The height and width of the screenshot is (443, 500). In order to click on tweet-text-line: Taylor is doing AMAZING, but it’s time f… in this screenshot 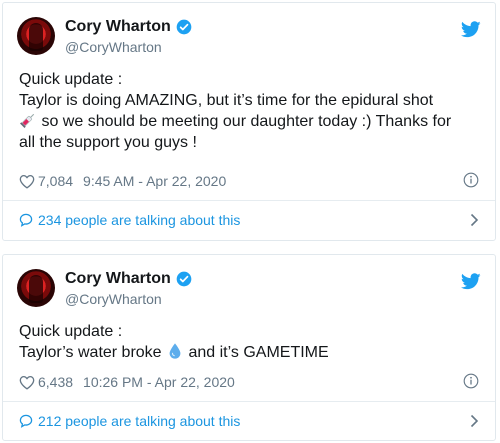, I will do `click(226, 100)`.